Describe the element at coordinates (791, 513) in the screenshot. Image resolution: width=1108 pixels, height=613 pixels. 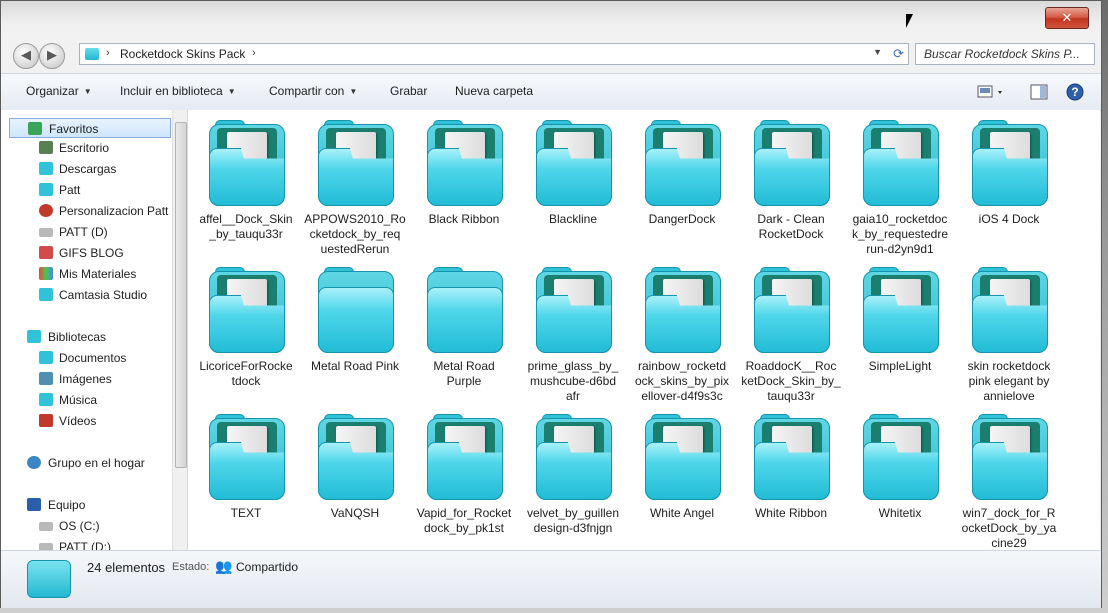
I see `folder-item-label-line: White Ribbon` at that location.